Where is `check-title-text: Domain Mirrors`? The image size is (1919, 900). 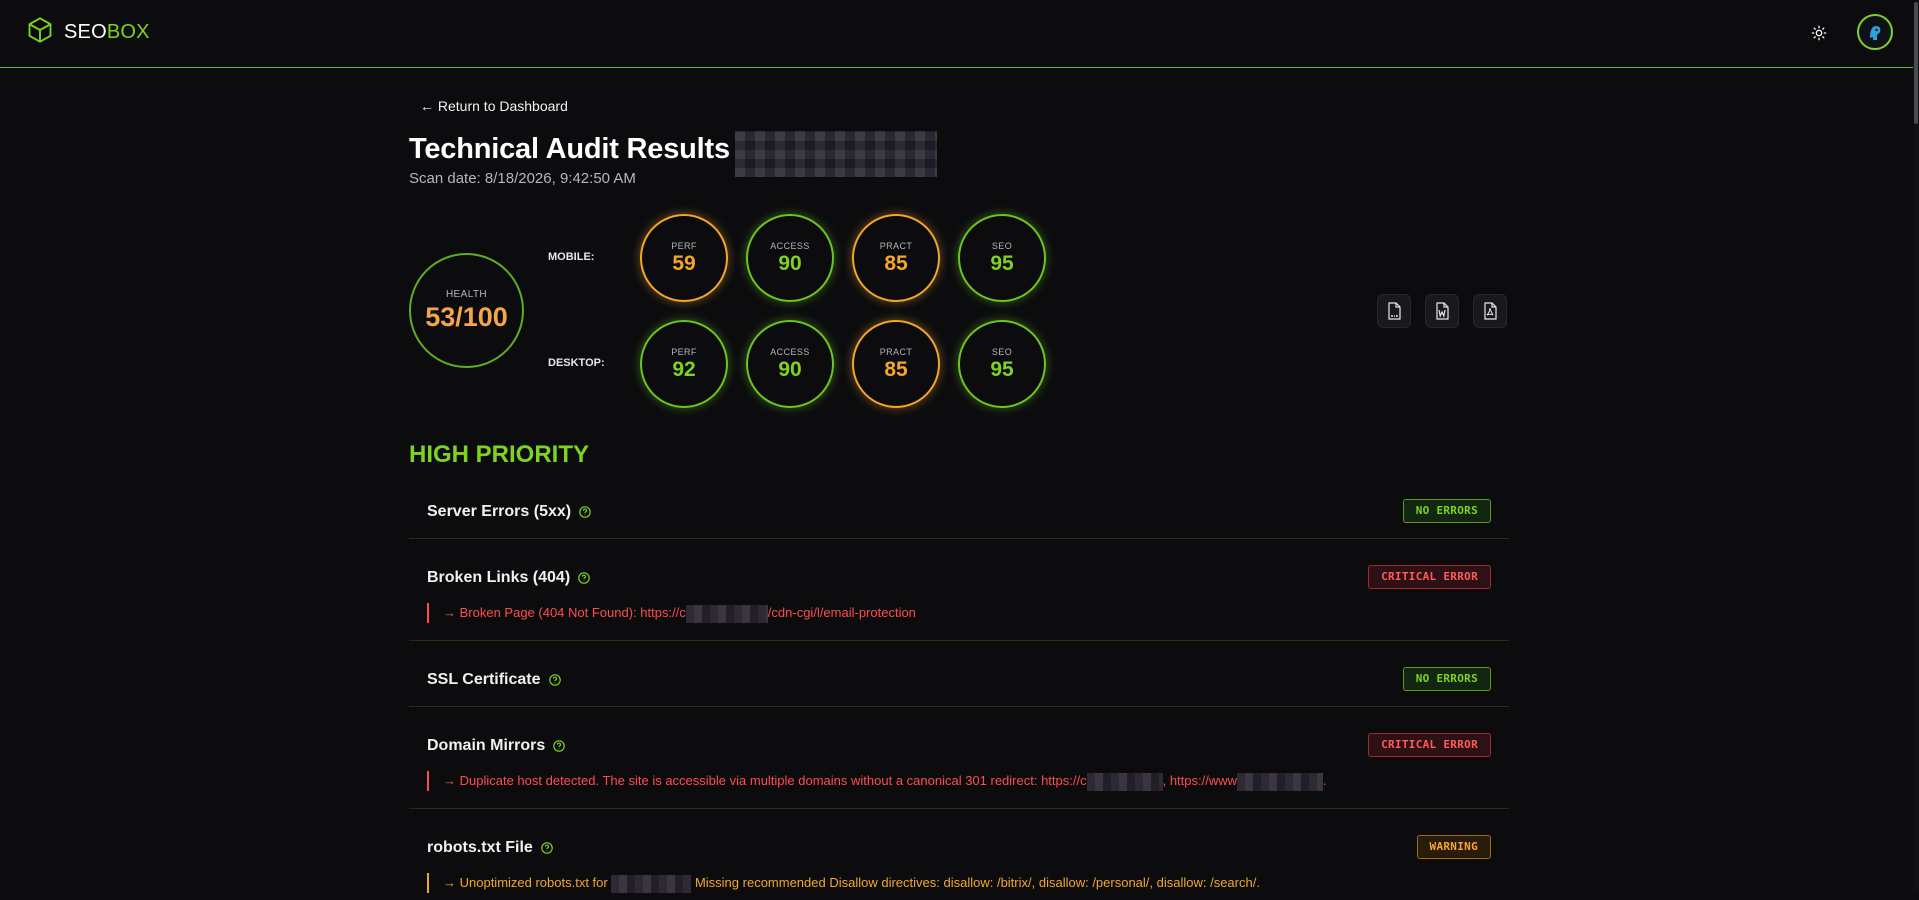 check-title-text: Domain Mirrors is located at coordinates (486, 745).